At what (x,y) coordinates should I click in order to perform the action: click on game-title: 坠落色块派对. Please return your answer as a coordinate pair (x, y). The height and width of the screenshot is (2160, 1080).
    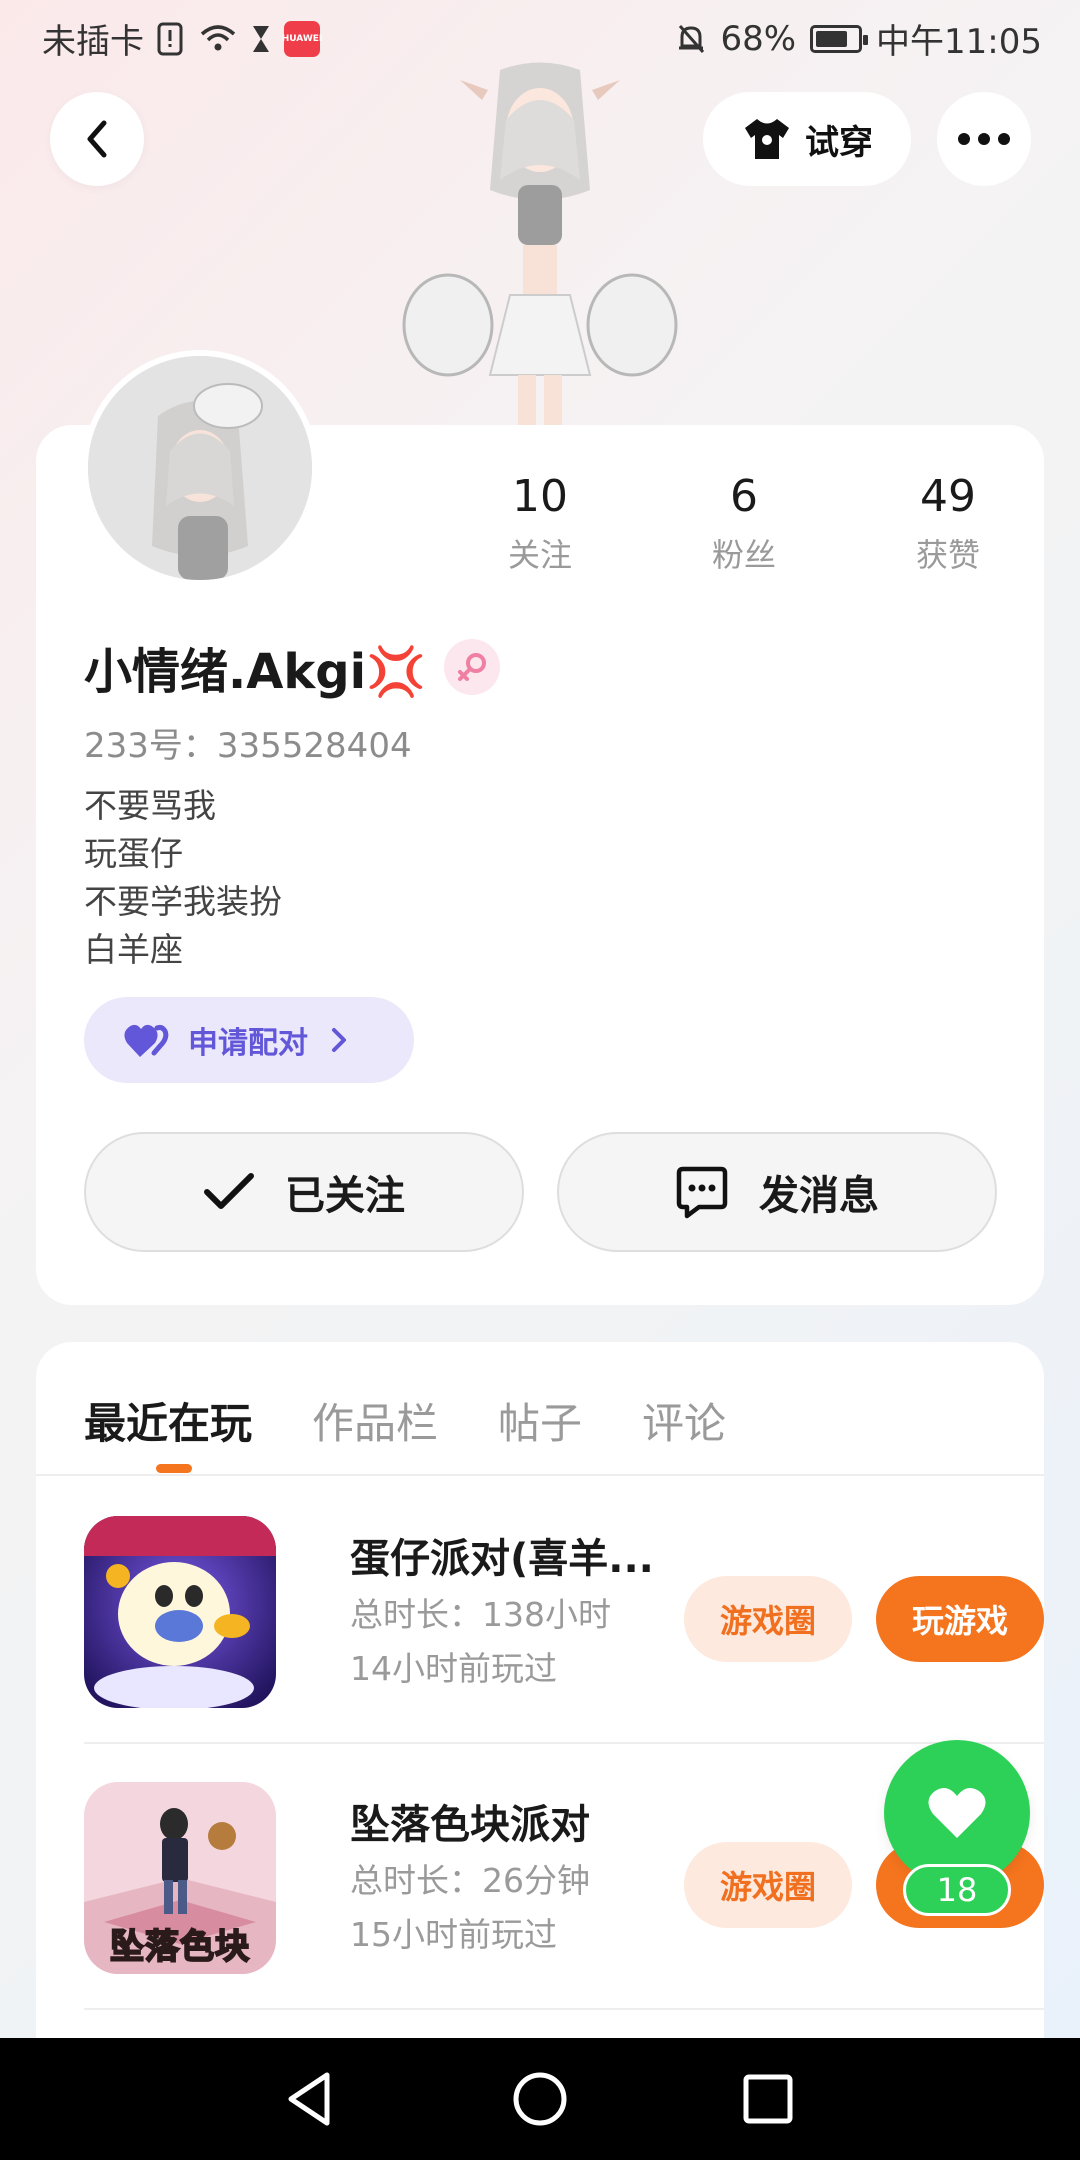
    Looking at the image, I should click on (470, 1825).